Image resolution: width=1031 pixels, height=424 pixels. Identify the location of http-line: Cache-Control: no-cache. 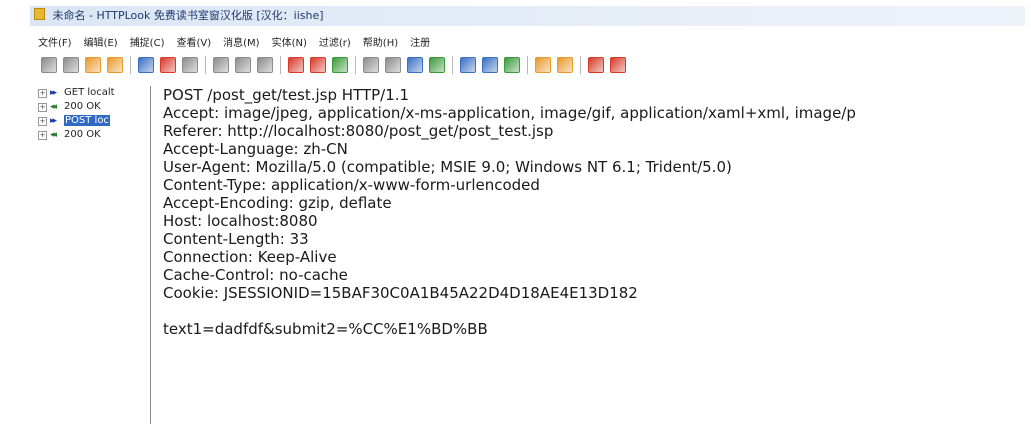
(255, 275).